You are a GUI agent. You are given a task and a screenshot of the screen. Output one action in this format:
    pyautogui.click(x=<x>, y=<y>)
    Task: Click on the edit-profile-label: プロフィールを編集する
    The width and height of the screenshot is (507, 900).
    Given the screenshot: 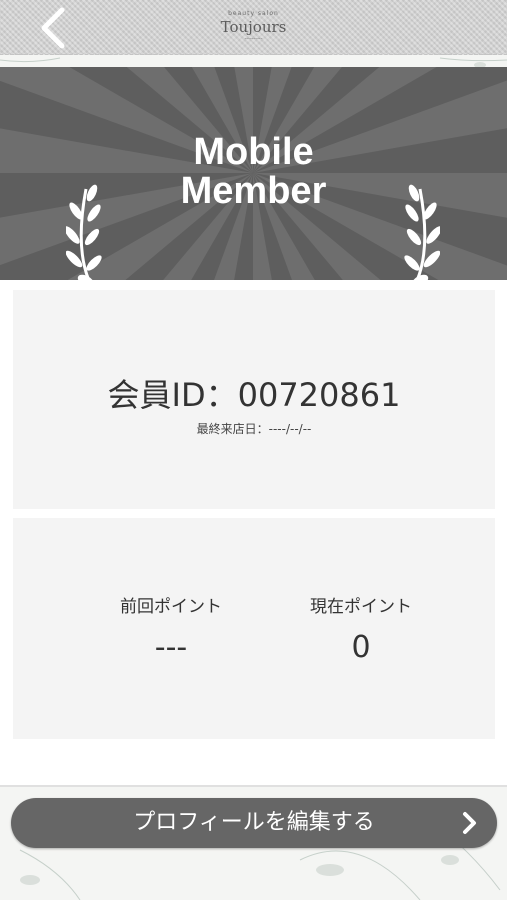 What is the action you would take?
    pyautogui.click(x=254, y=822)
    